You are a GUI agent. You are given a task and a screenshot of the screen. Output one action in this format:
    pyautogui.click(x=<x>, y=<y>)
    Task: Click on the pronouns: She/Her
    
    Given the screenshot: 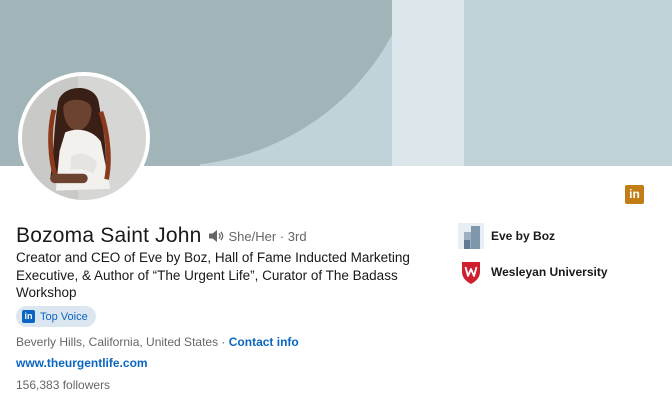 What is the action you would take?
    pyautogui.click(x=252, y=236)
    